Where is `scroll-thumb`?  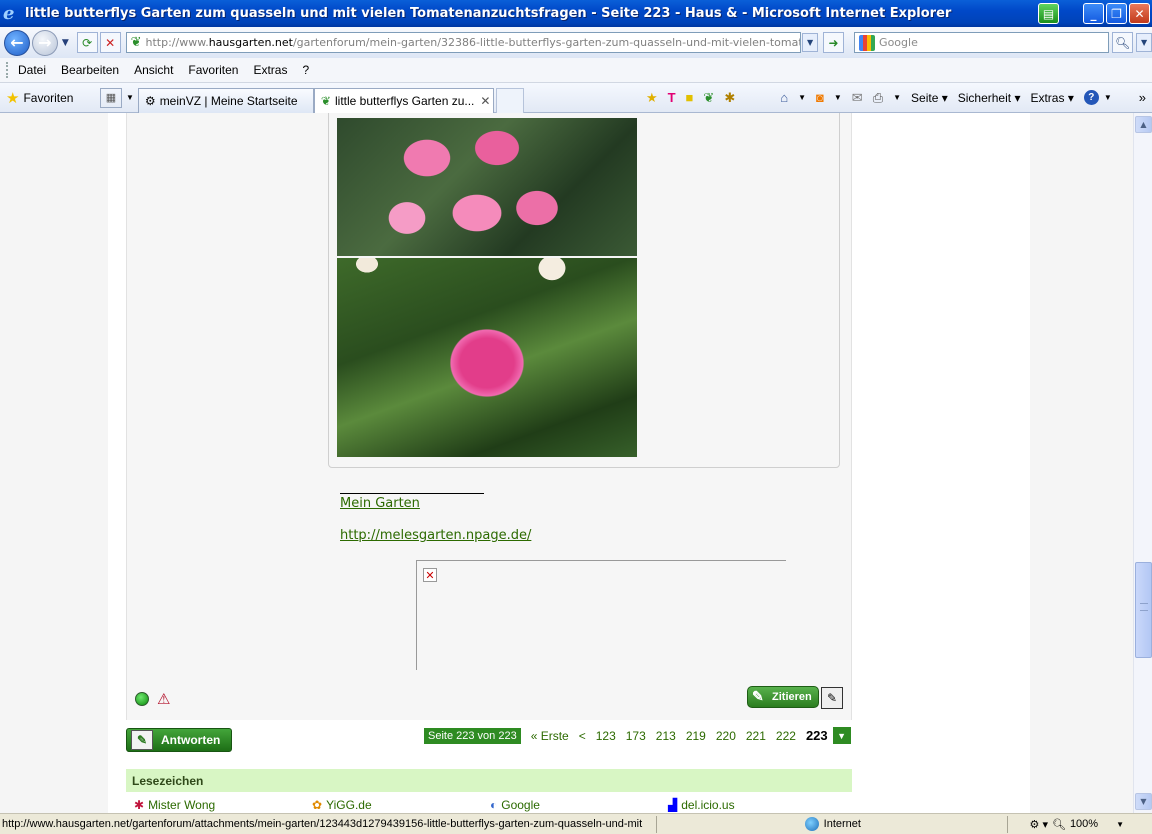 scroll-thumb is located at coordinates (1143, 610).